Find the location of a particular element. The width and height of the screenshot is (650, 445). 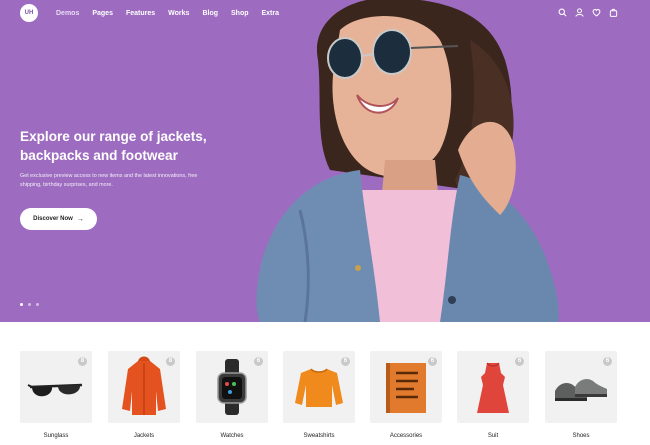

category-label: Suit is located at coordinates (493, 436).